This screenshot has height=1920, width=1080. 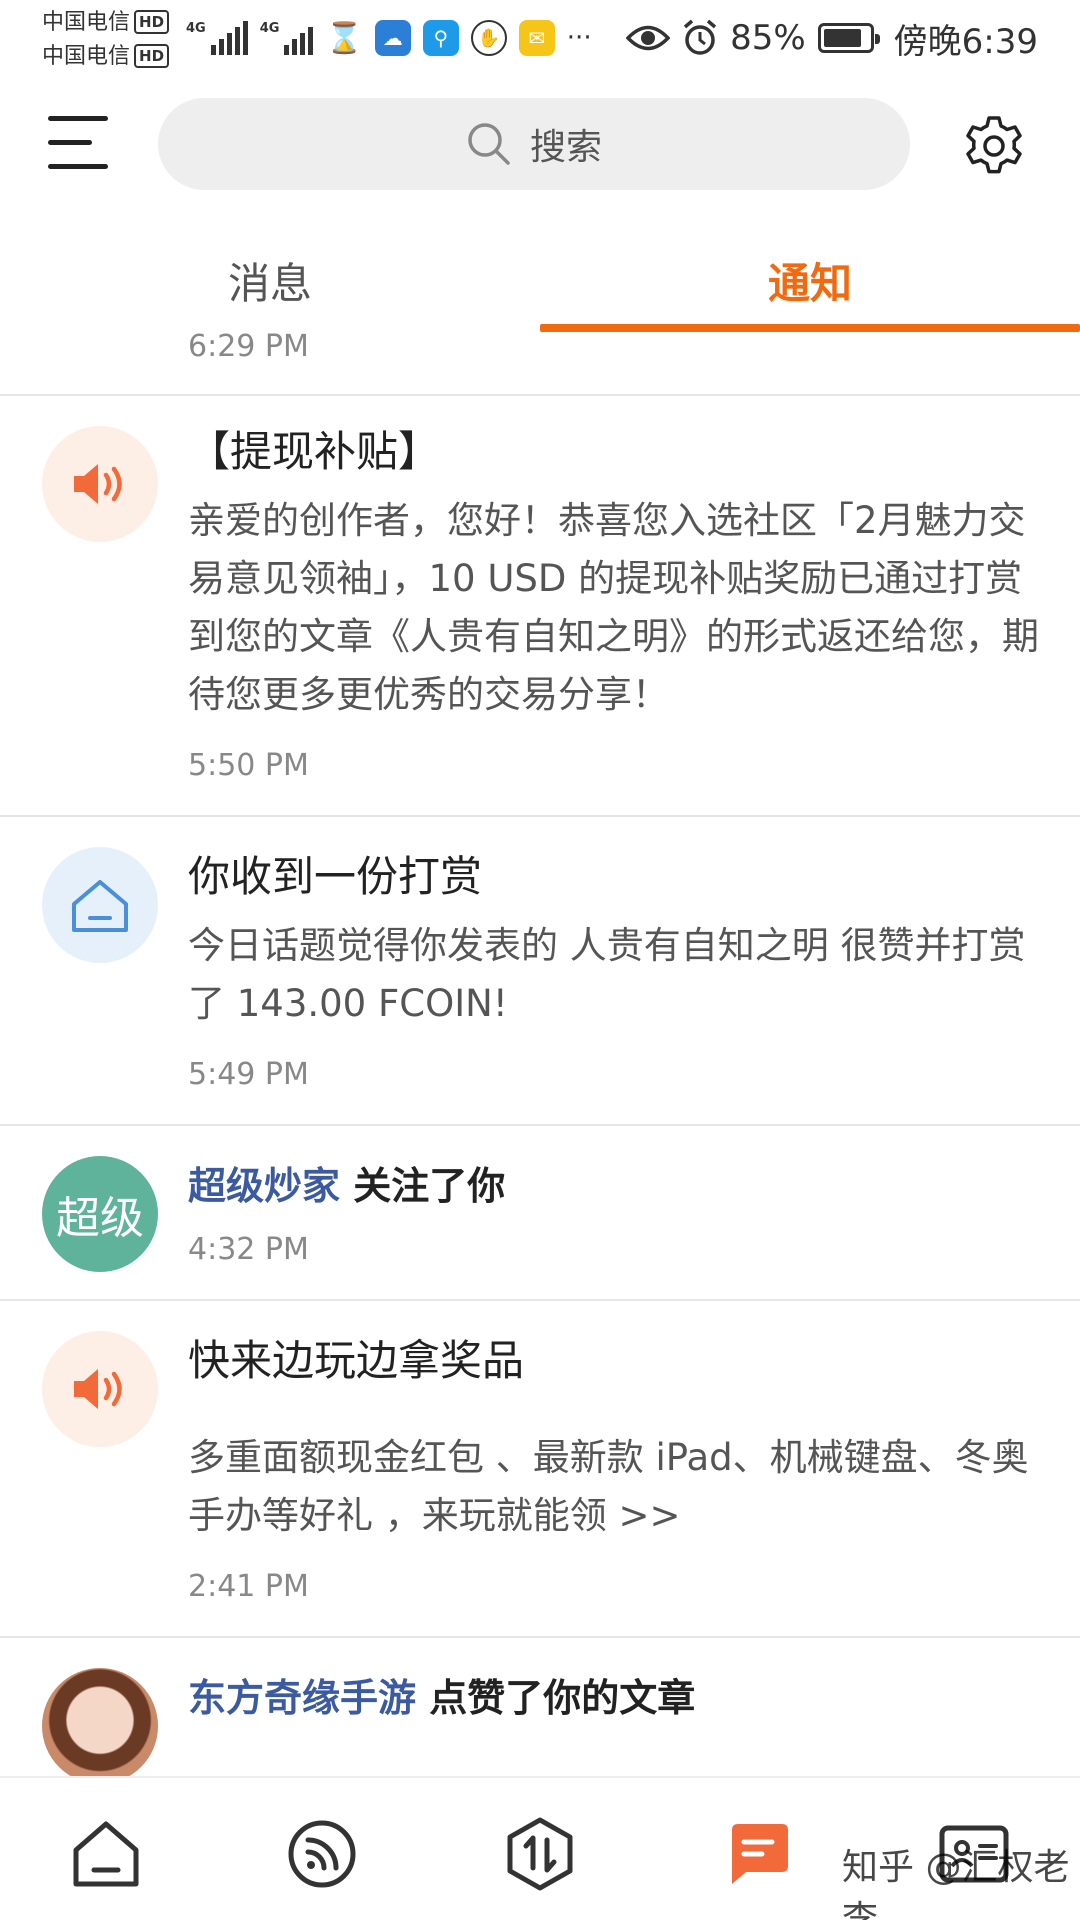 What do you see at coordinates (392, 38) in the screenshot?
I see `weather-app-icon: ☁` at bounding box center [392, 38].